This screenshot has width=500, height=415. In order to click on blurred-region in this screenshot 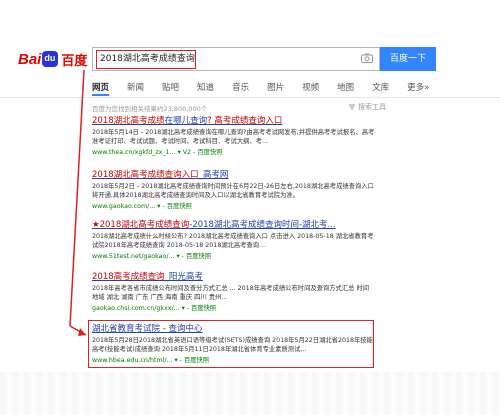, I will do `click(250, 393)`.